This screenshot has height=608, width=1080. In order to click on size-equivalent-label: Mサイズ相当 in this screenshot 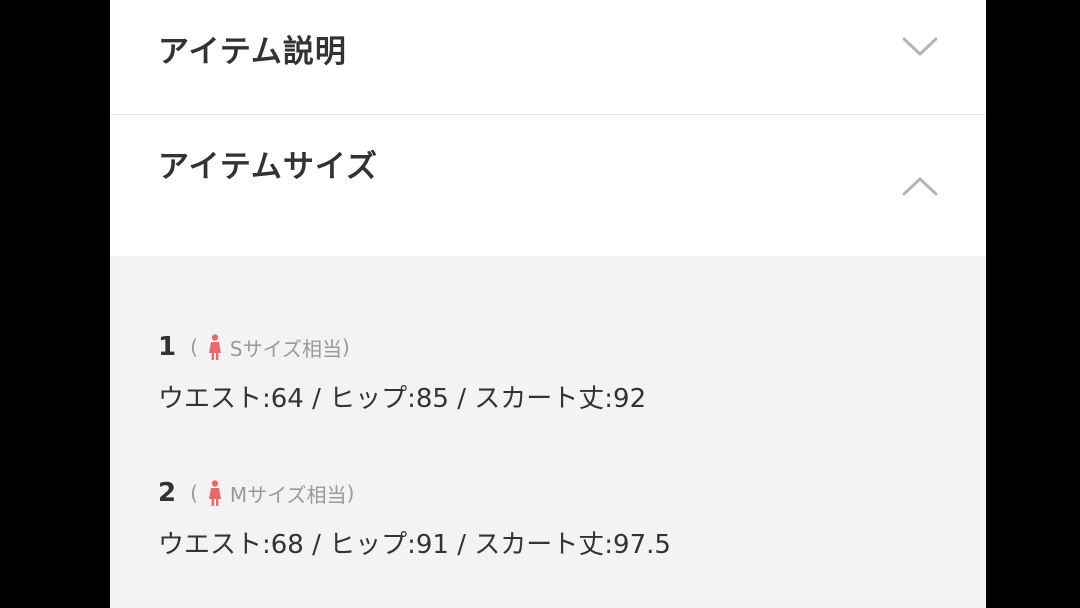, I will do `click(288, 494)`.